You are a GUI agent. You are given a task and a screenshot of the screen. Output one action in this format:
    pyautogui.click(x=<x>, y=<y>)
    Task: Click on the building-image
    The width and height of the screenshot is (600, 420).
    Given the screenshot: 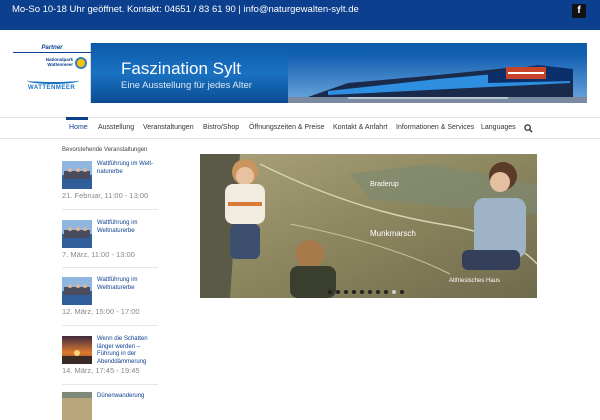 What is the action you would take?
    pyautogui.click(x=437, y=78)
    